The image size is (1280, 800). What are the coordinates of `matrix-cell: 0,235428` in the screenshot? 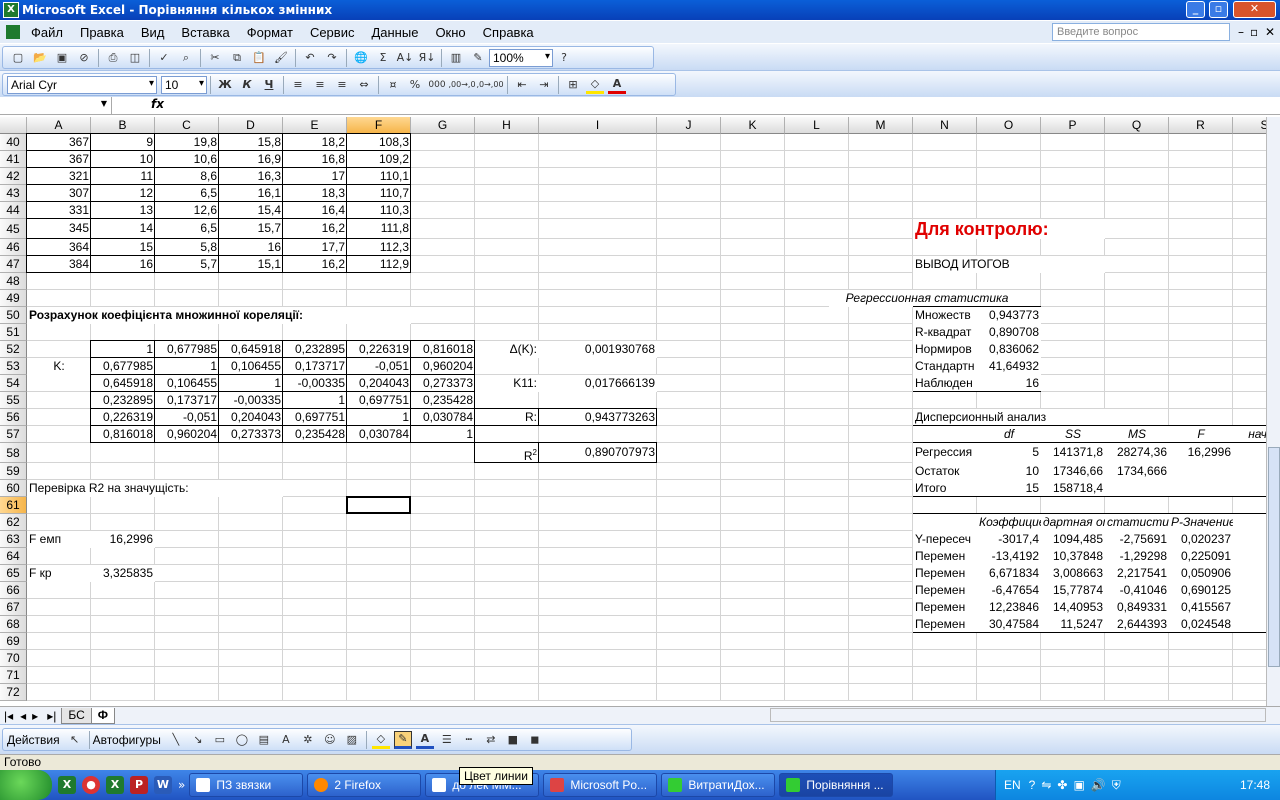 It's located at (443, 400).